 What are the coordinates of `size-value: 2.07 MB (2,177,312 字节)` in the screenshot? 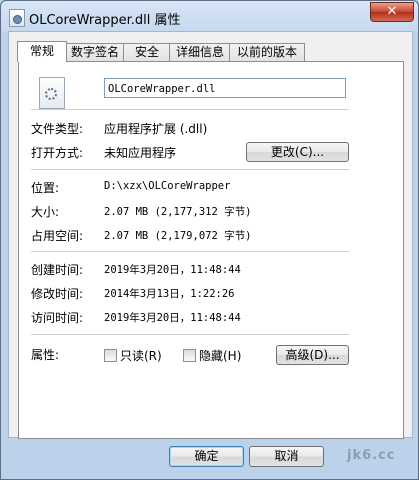 It's located at (178, 212).